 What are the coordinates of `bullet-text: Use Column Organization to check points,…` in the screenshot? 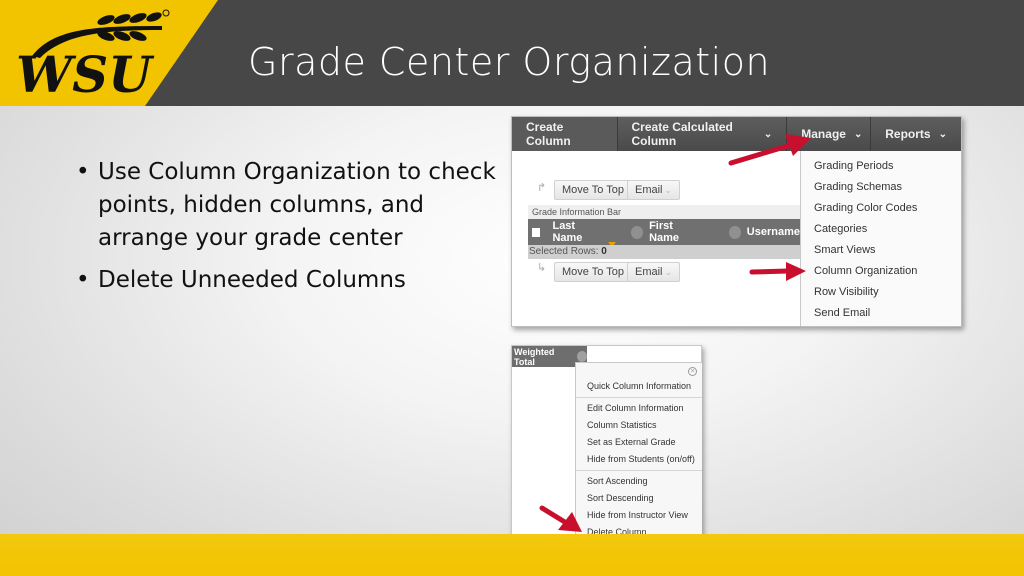 It's located at (297, 205).